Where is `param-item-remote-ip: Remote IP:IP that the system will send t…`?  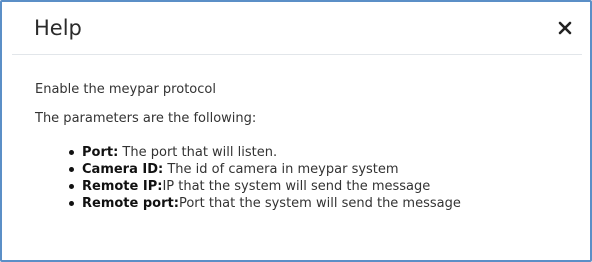 param-item-remote-ip: Remote IP:IP that the system will send t… is located at coordinates (265, 186).